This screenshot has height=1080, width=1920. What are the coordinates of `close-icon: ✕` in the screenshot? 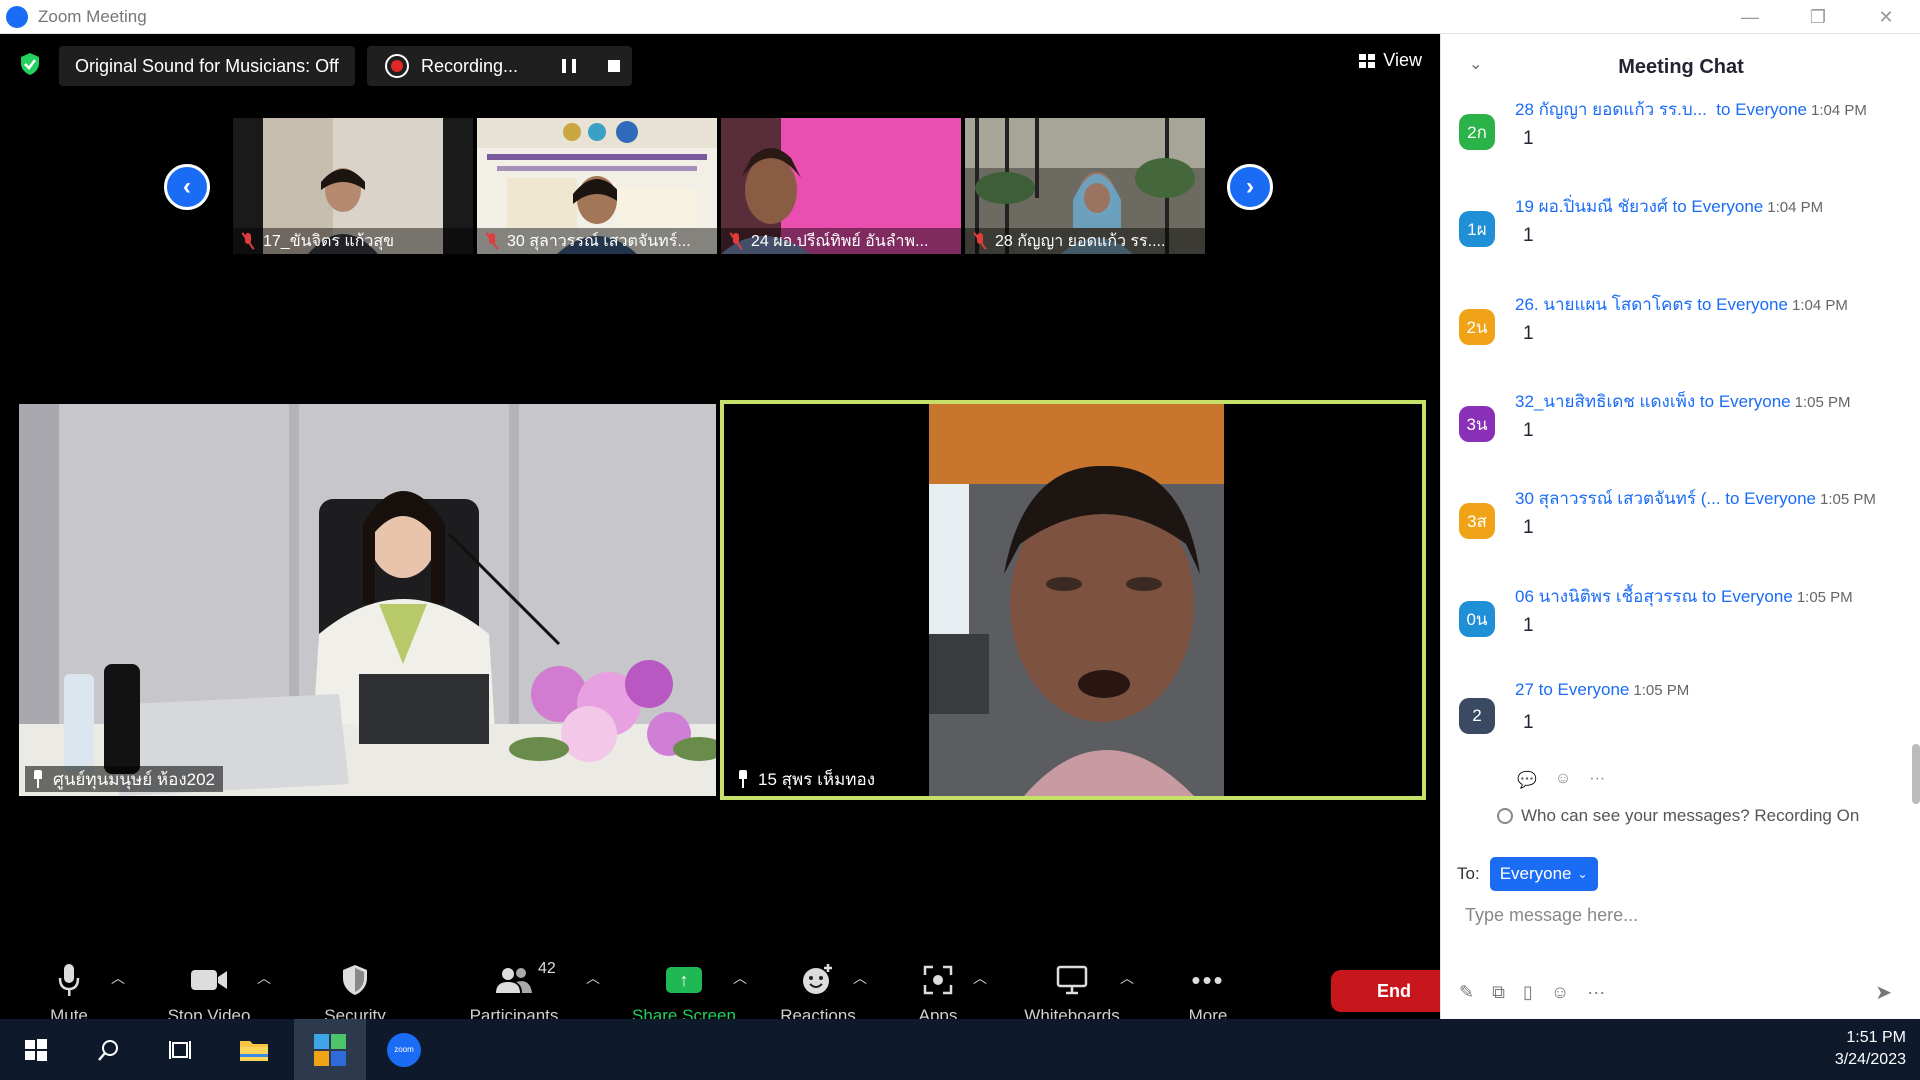 It's located at (1886, 17).